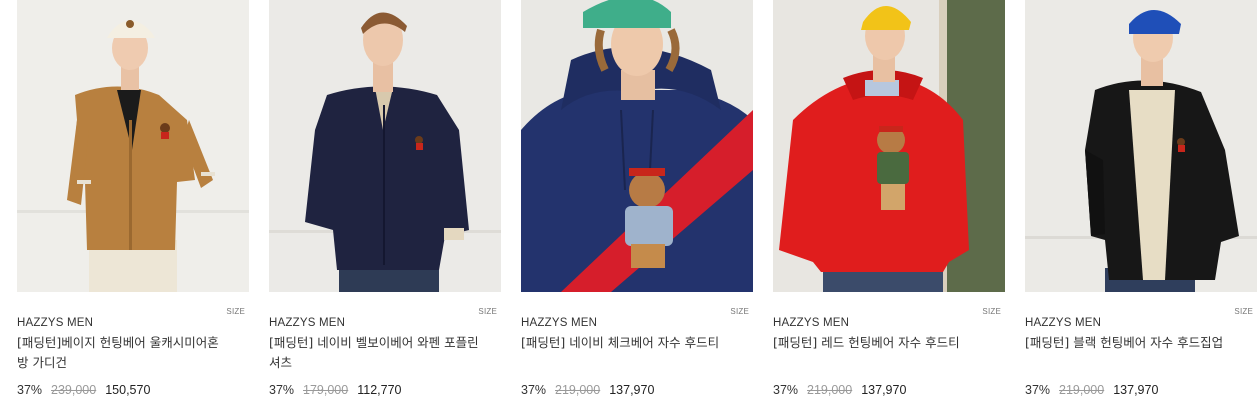  I want to click on original-price: 179,000, so click(326, 390).